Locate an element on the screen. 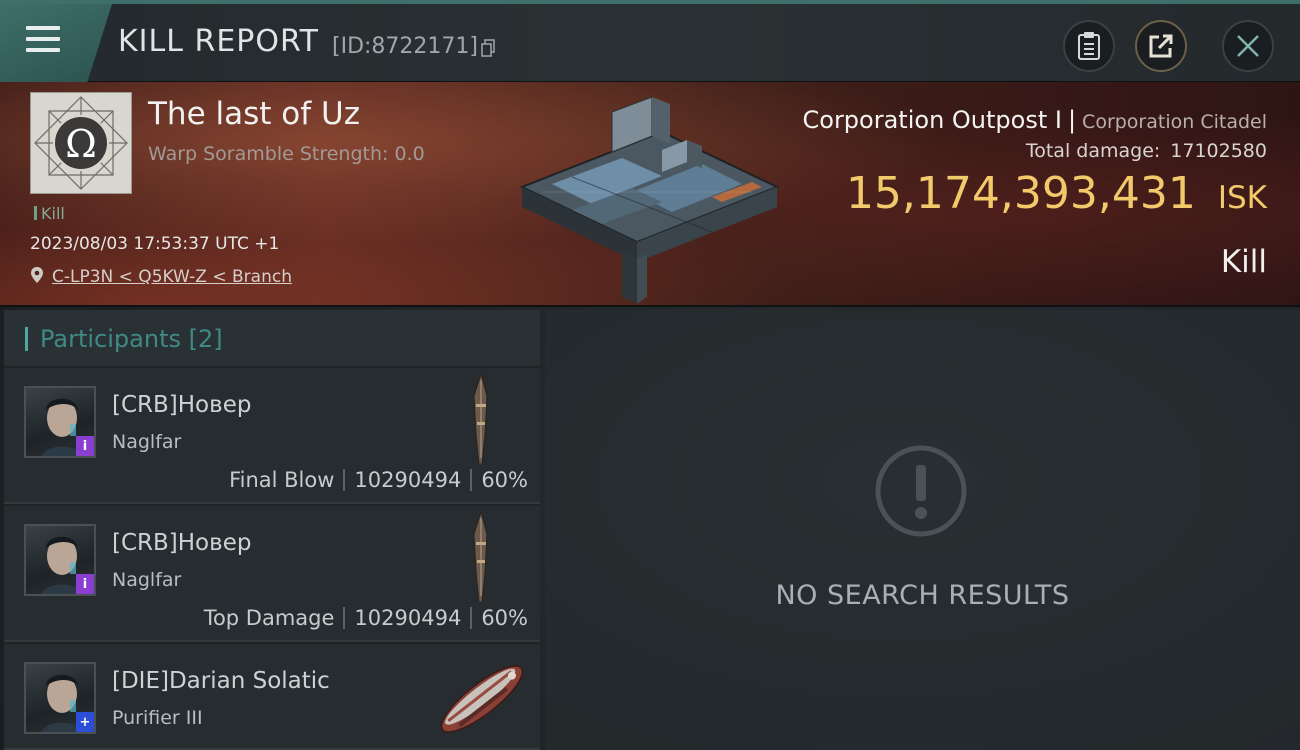 The width and height of the screenshot is (1300, 750). svg-text: Ω is located at coordinates (81, 144).